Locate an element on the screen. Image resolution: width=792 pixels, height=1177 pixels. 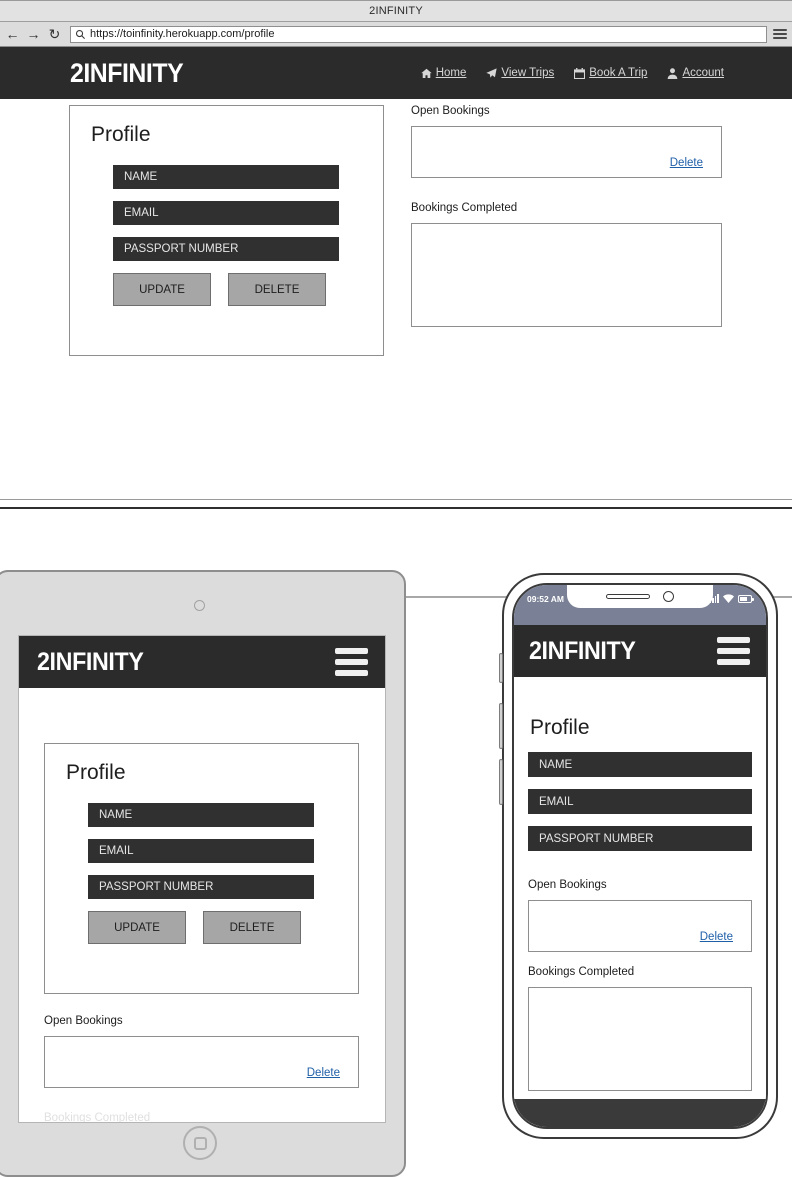
phone-email-field: EMAIL is located at coordinates (640, 801).